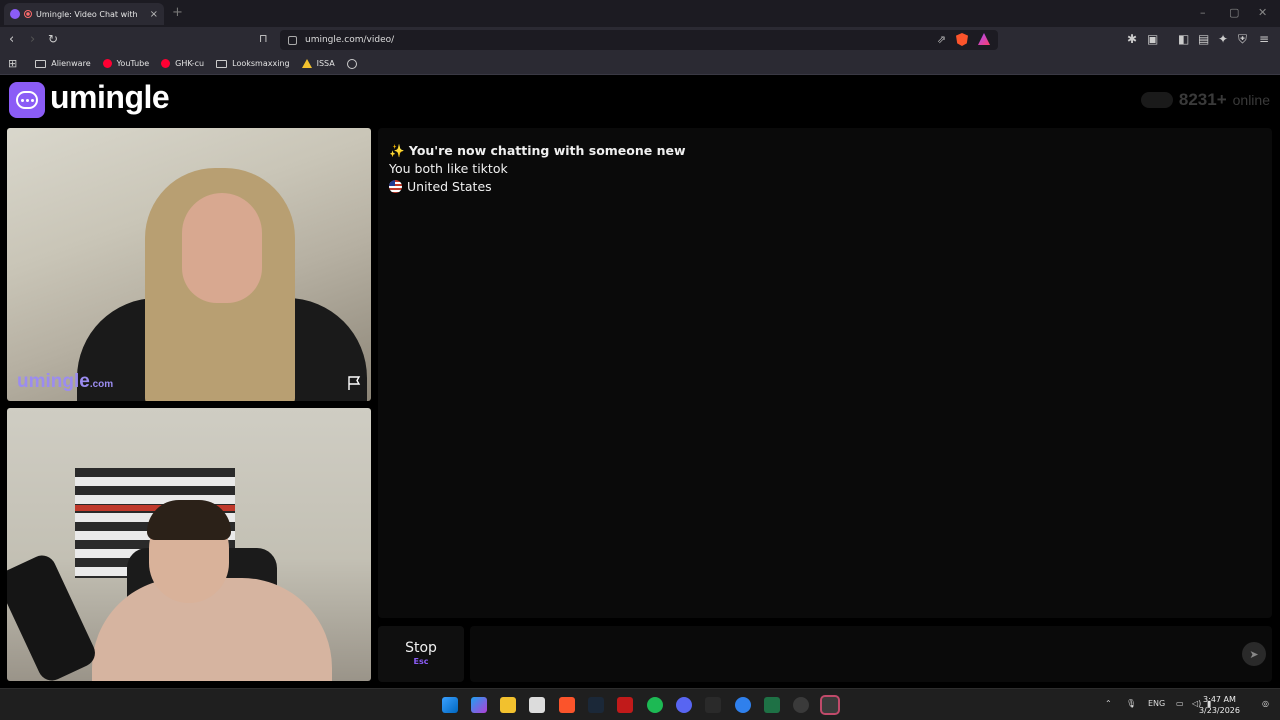 This screenshot has width=1280, height=720. I want to click on minimize-icon: –, so click(1203, 12).